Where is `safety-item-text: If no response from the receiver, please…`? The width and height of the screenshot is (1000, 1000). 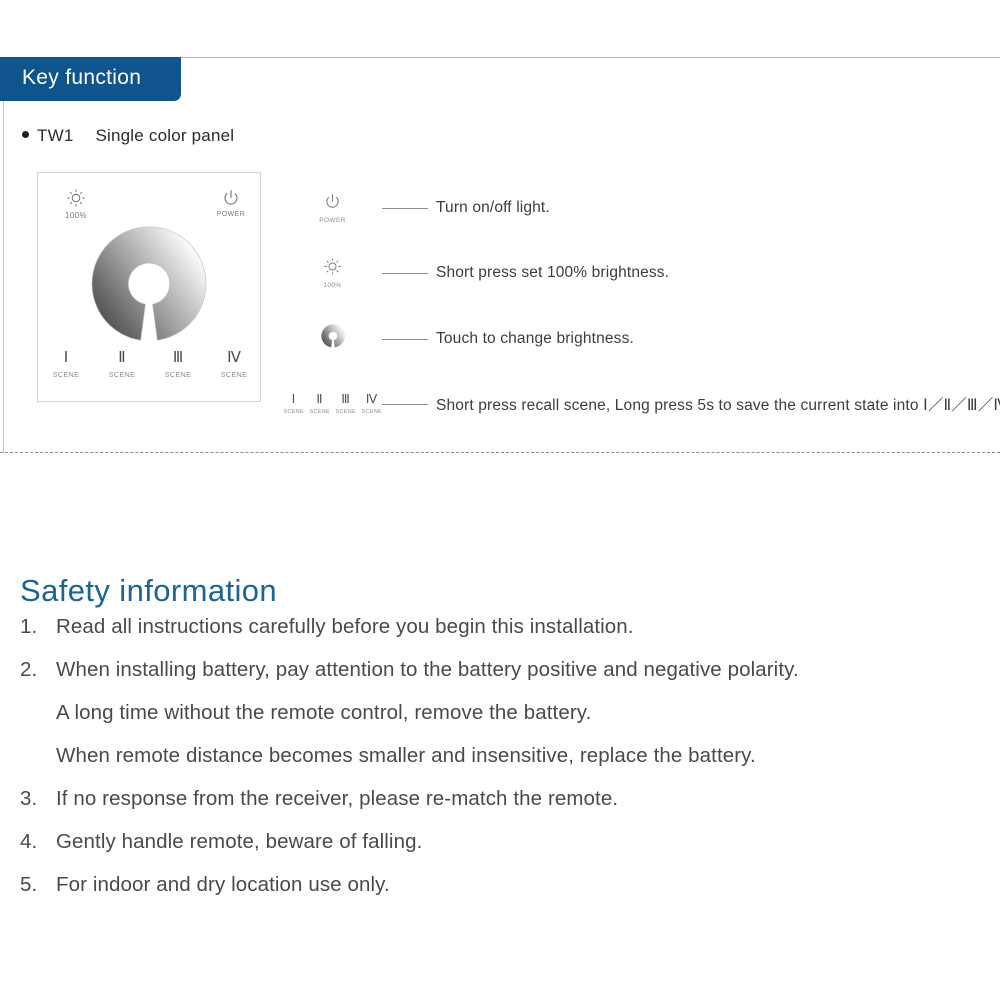 safety-item-text: If no response from the receiver, please… is located at coordinates (337, 798).